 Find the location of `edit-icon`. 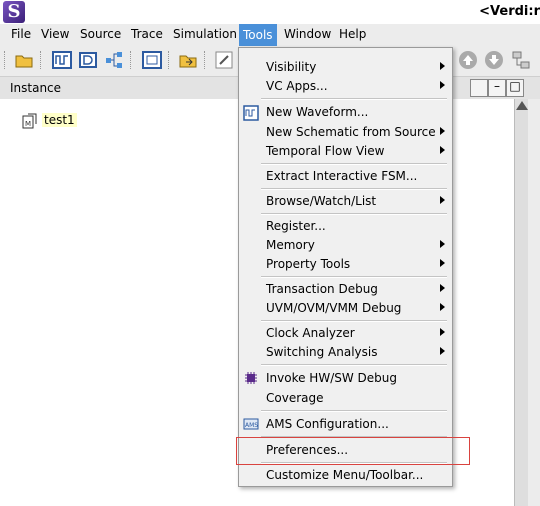

edit-icon is located at coordinates (224, 60).